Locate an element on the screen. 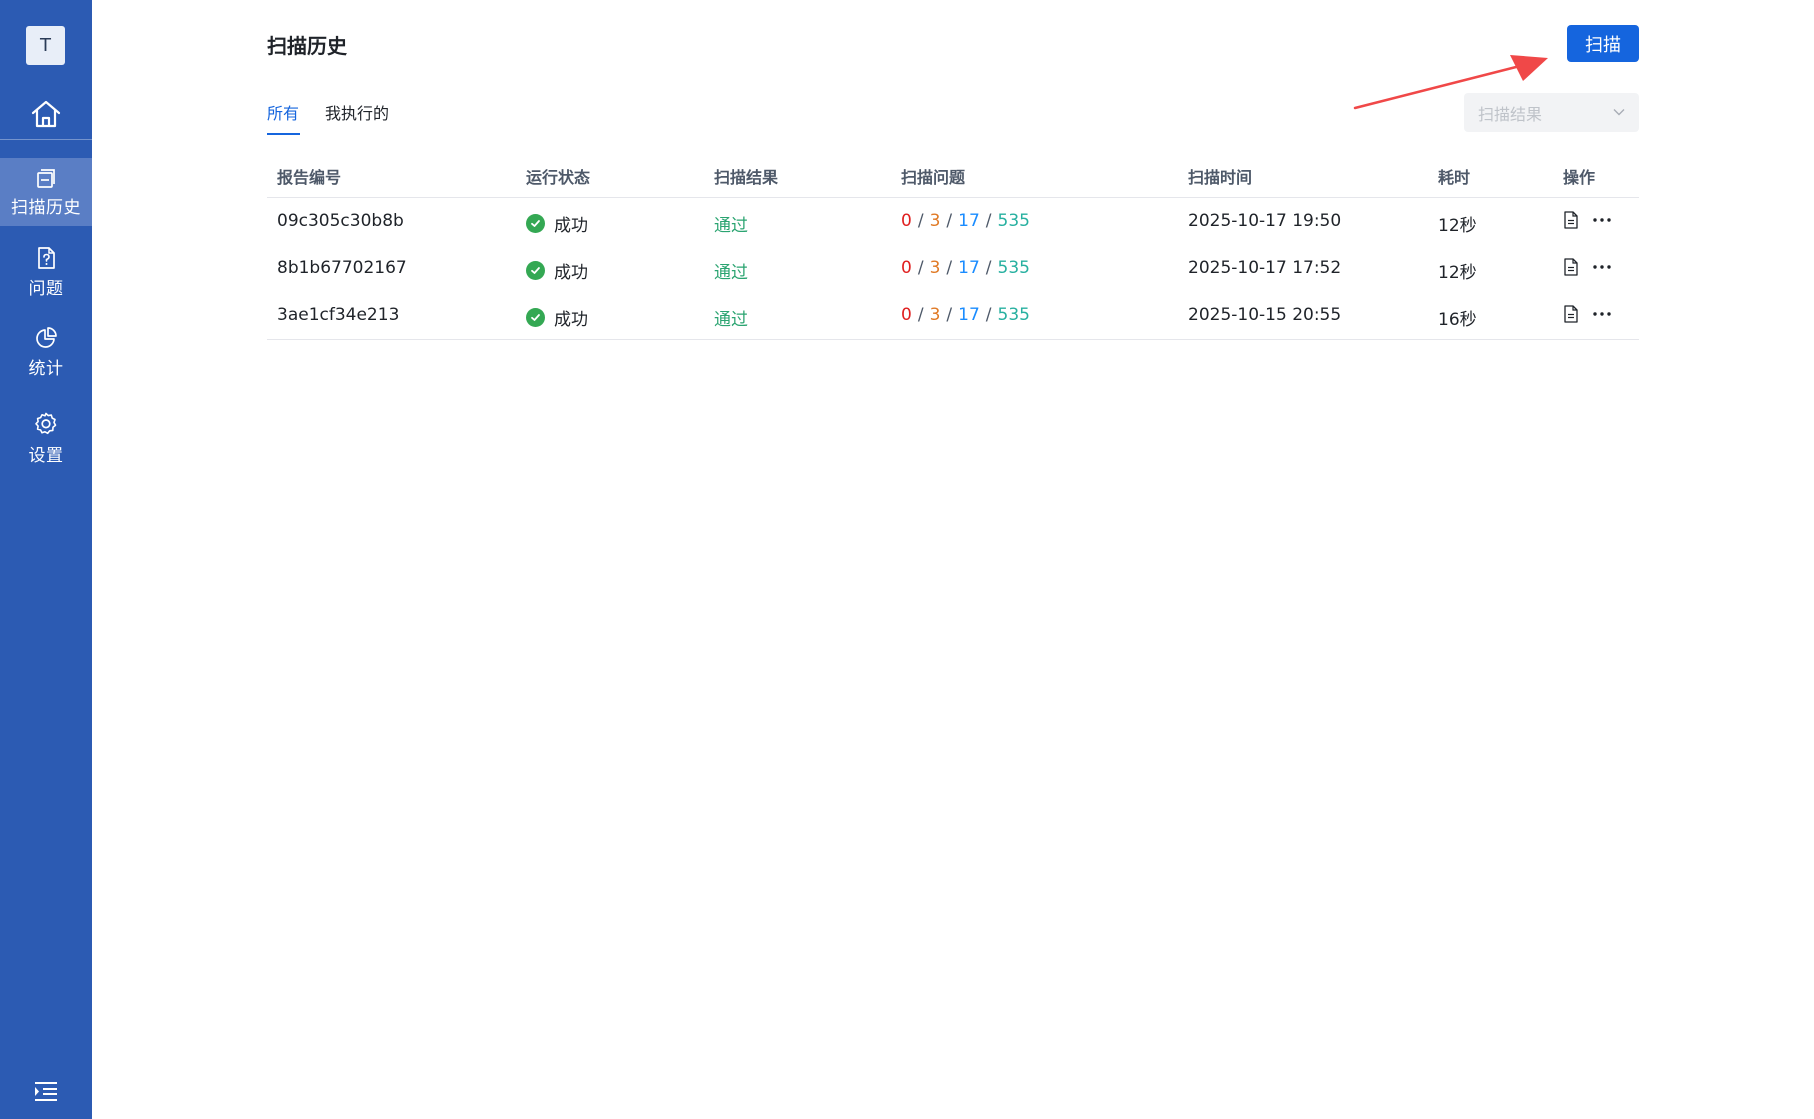  sidebar: T 扫描历史 问题 统计 设置 is located at coordinates (46, 559).